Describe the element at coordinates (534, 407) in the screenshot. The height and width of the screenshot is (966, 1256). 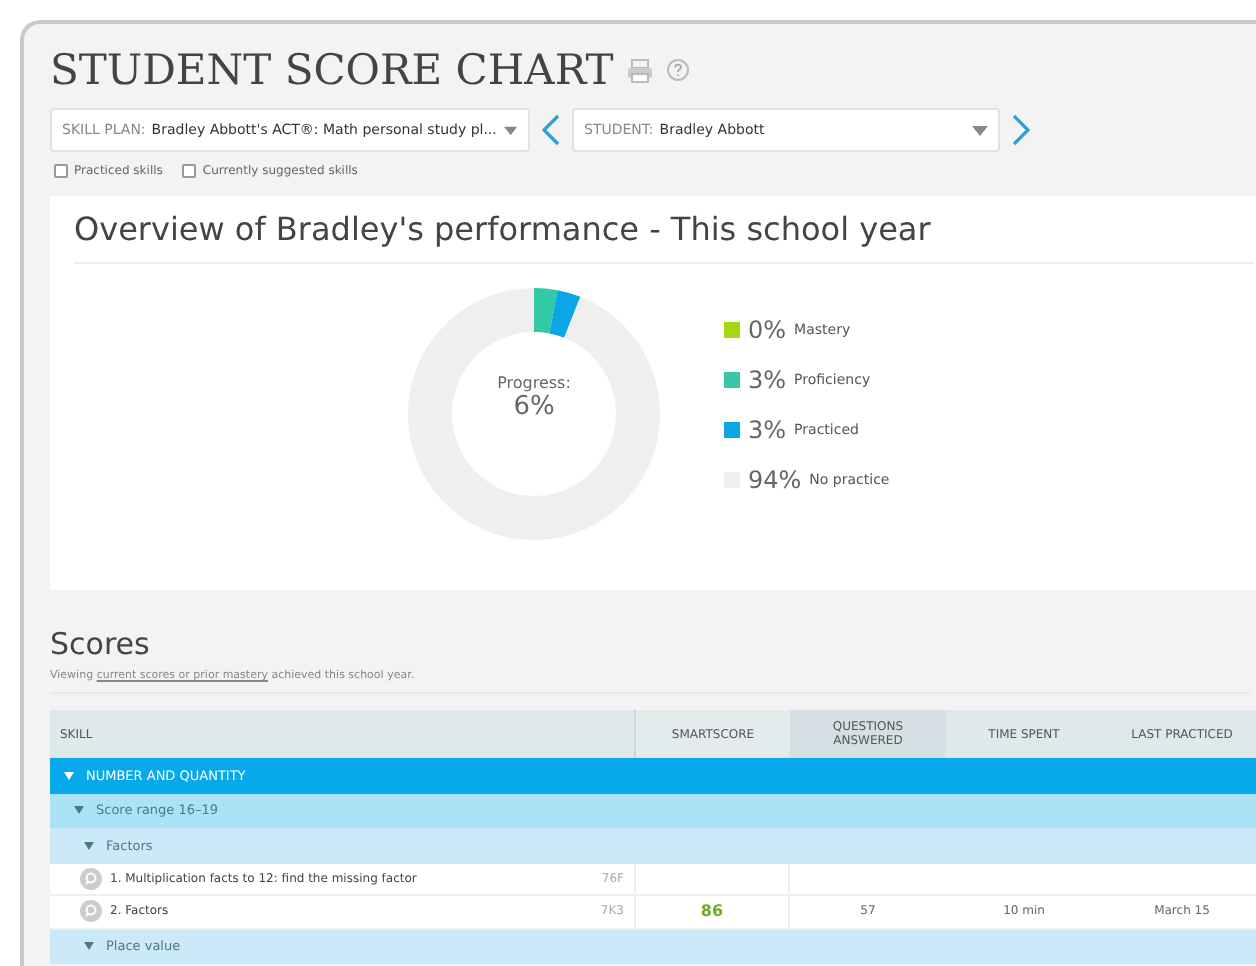
I see `progress-value: 6%` at that location.